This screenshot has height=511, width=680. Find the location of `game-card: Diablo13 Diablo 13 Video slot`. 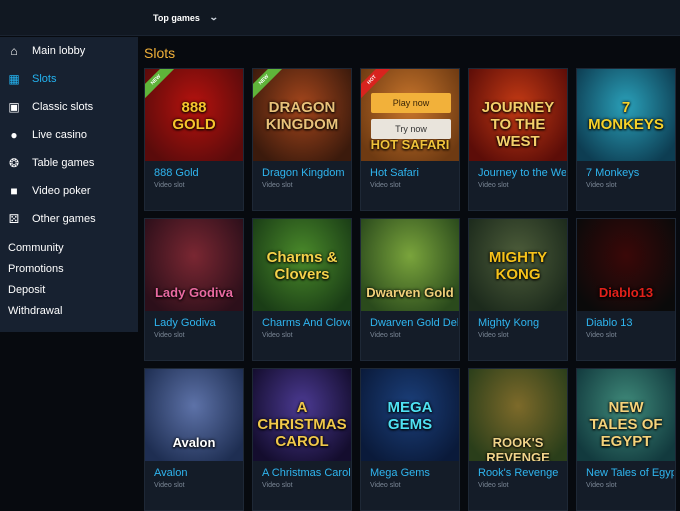

game-card: Diablo13 Diablo 13 Video slot is located at coordinates (626, 289).